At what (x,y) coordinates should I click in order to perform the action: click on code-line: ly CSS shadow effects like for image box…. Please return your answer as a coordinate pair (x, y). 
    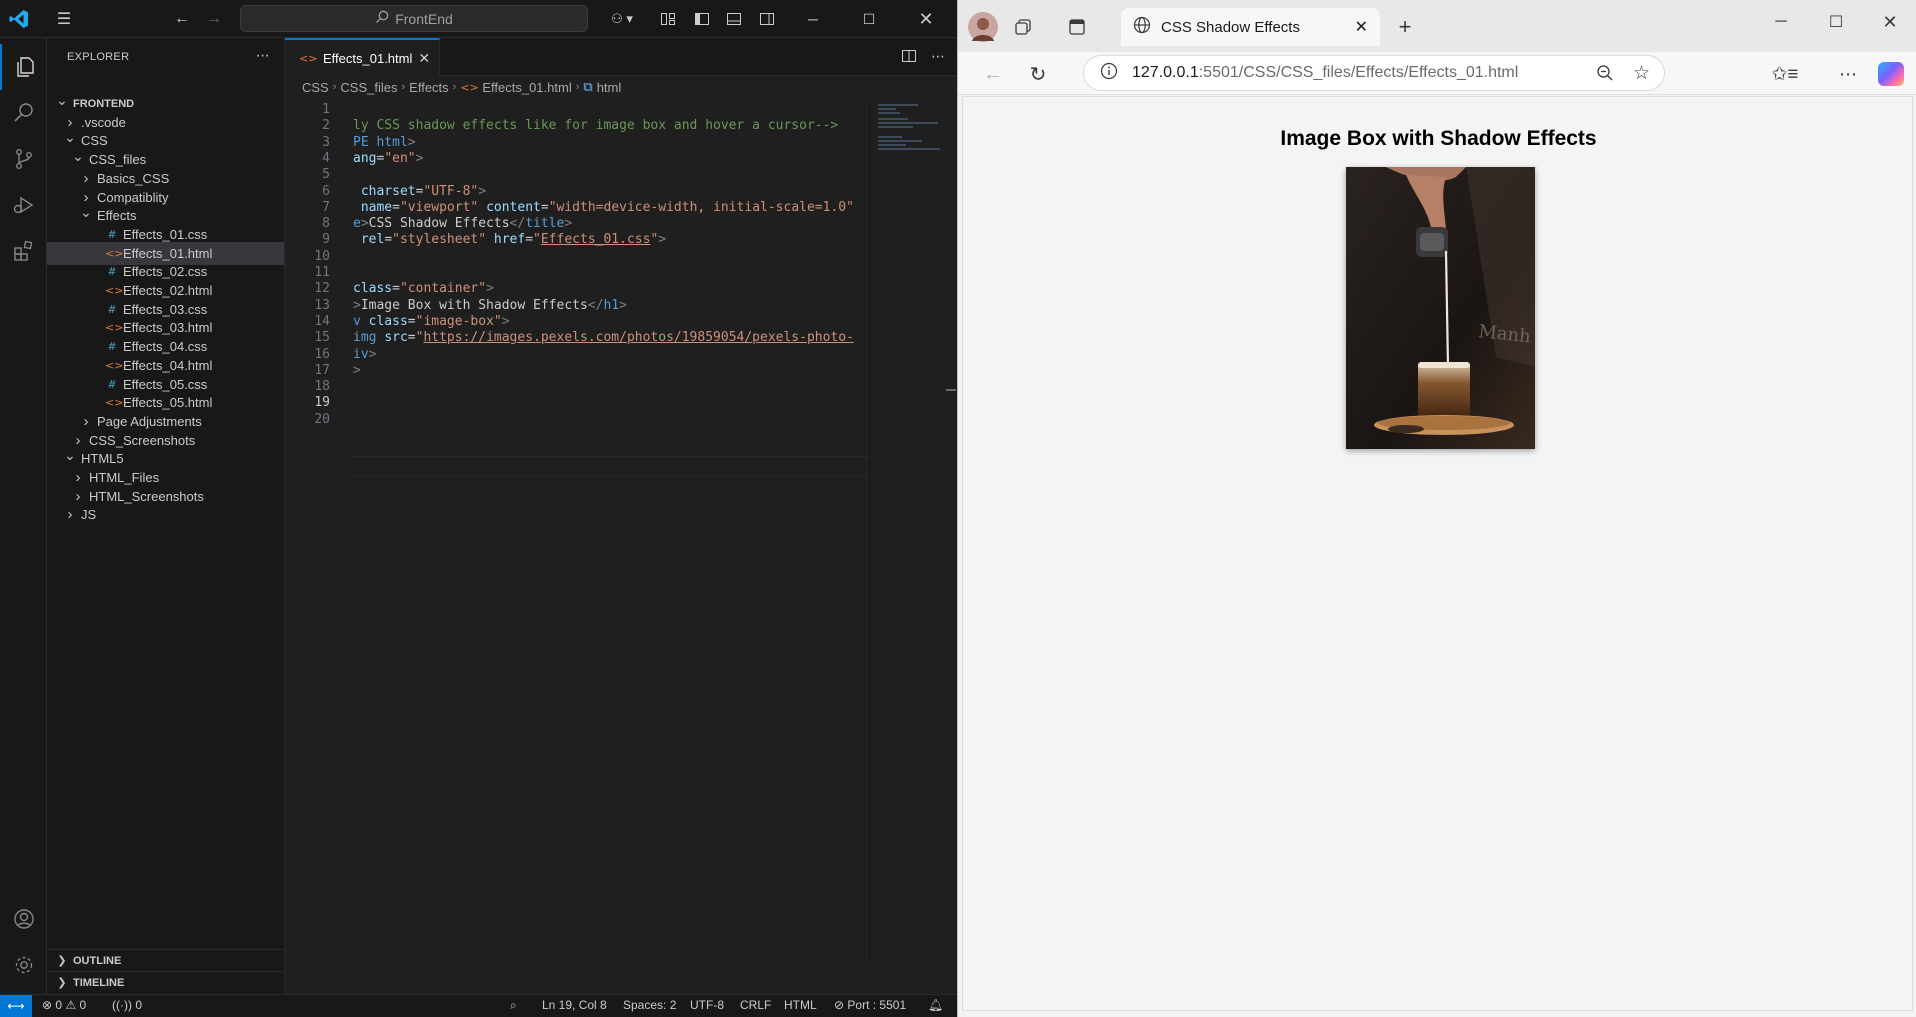
    Looking at the image, I should click on (596, 126).